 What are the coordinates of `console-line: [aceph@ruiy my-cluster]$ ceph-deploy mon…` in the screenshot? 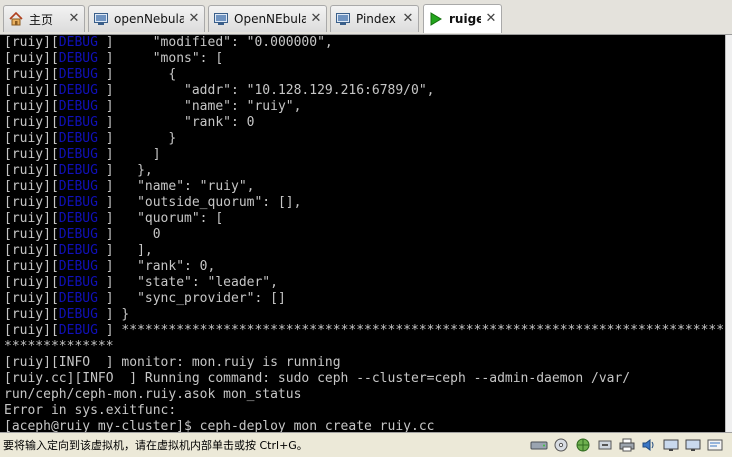 It's located at (223, 425).